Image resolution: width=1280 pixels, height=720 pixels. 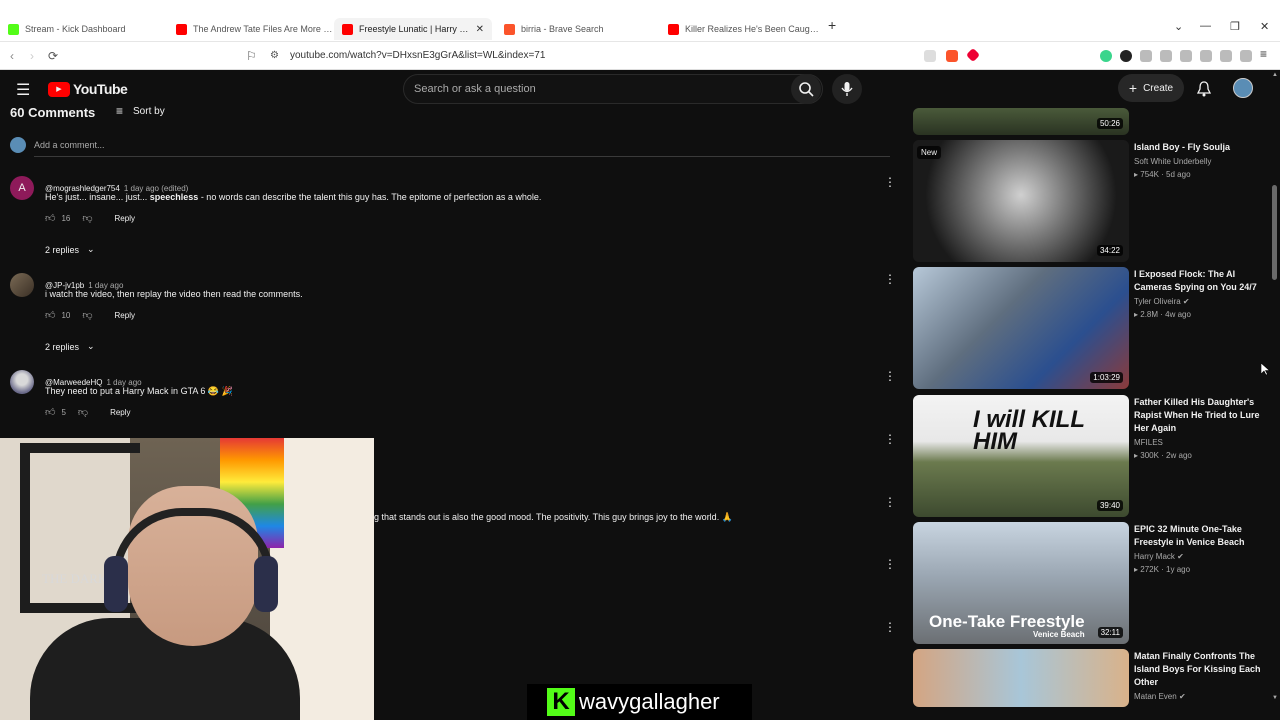 What do you see at coordinates (91, 249) in the screenshot?
I see `chevron-down-icon: ⌄` at bounding box center [91, 249].